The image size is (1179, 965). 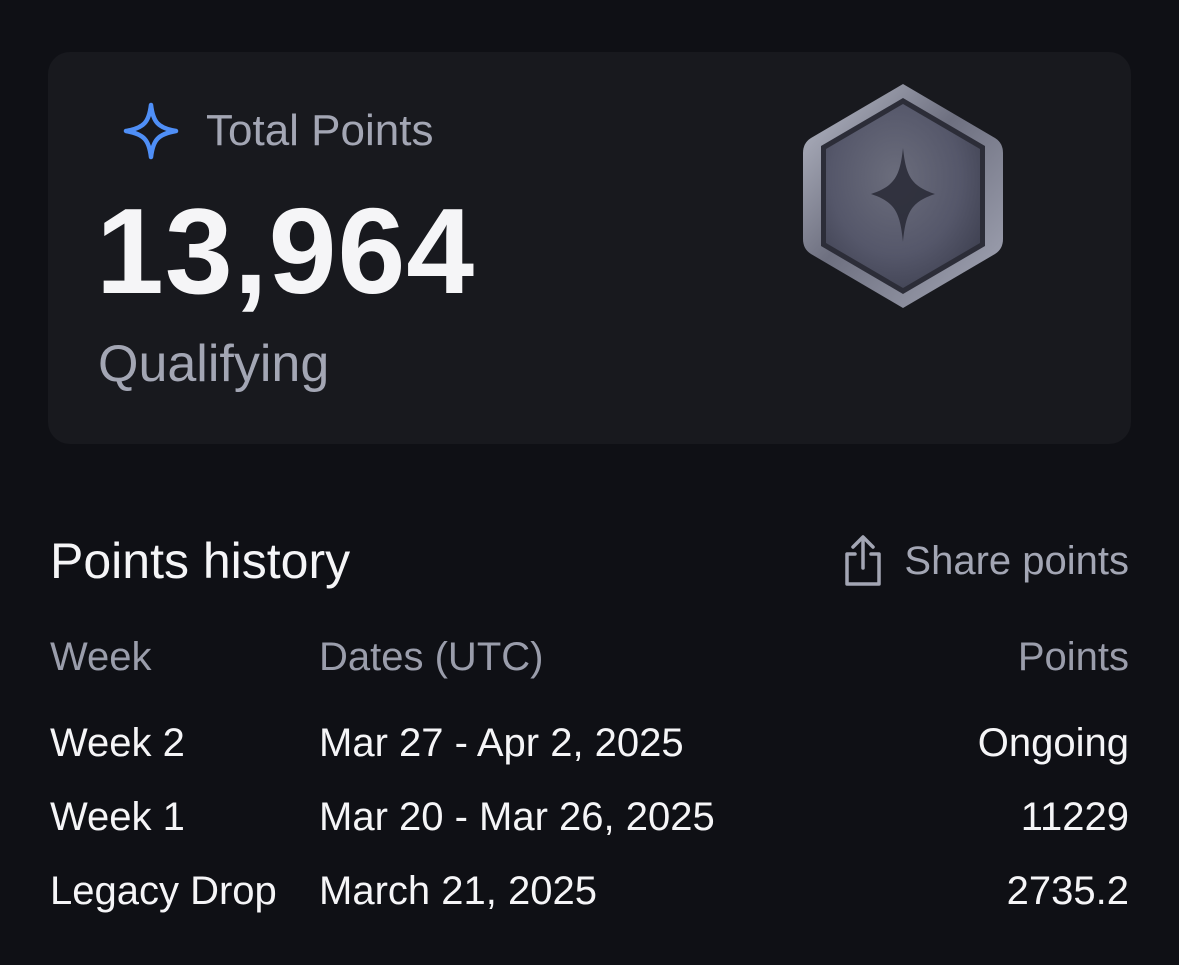 What do you see at coordinates (151, 131) in the screenshot?
I see `sparkle-icon` at bounding box center [151, 131].